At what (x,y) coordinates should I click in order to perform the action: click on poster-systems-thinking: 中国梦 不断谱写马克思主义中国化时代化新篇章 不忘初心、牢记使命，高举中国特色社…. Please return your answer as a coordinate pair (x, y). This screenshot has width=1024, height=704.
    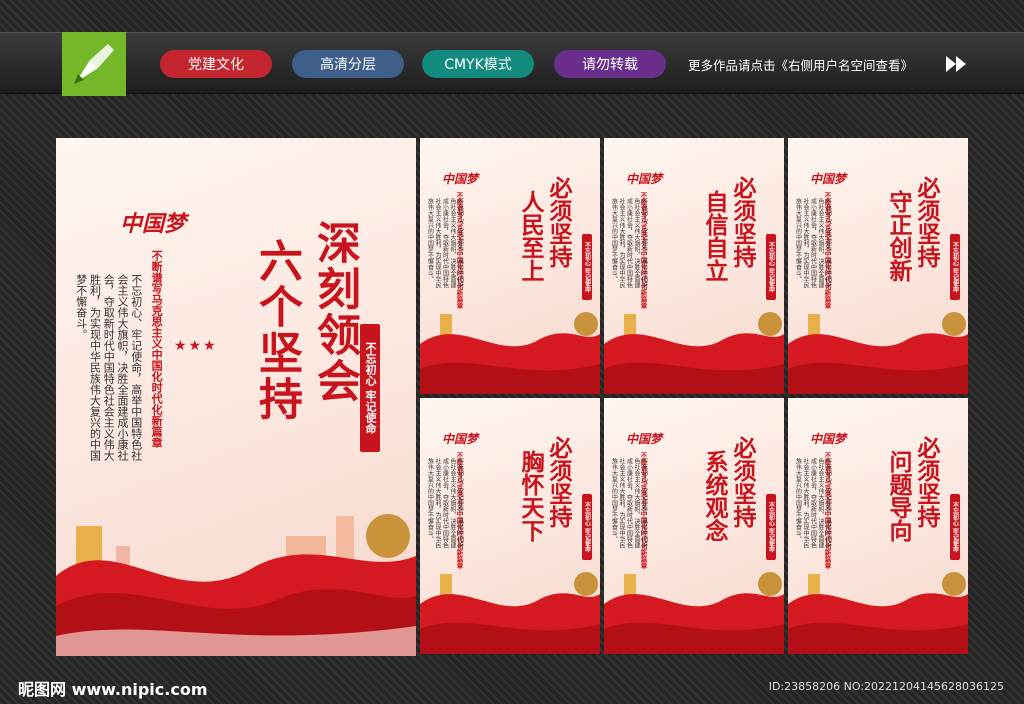
    Looking at the image, I should click on (694, 526).